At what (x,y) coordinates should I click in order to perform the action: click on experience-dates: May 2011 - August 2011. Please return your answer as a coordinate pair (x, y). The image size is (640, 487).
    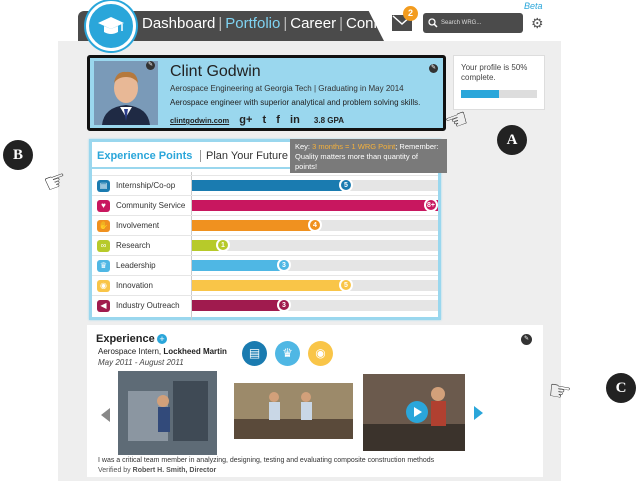
    Looking at the image, I should click on (141, 362).